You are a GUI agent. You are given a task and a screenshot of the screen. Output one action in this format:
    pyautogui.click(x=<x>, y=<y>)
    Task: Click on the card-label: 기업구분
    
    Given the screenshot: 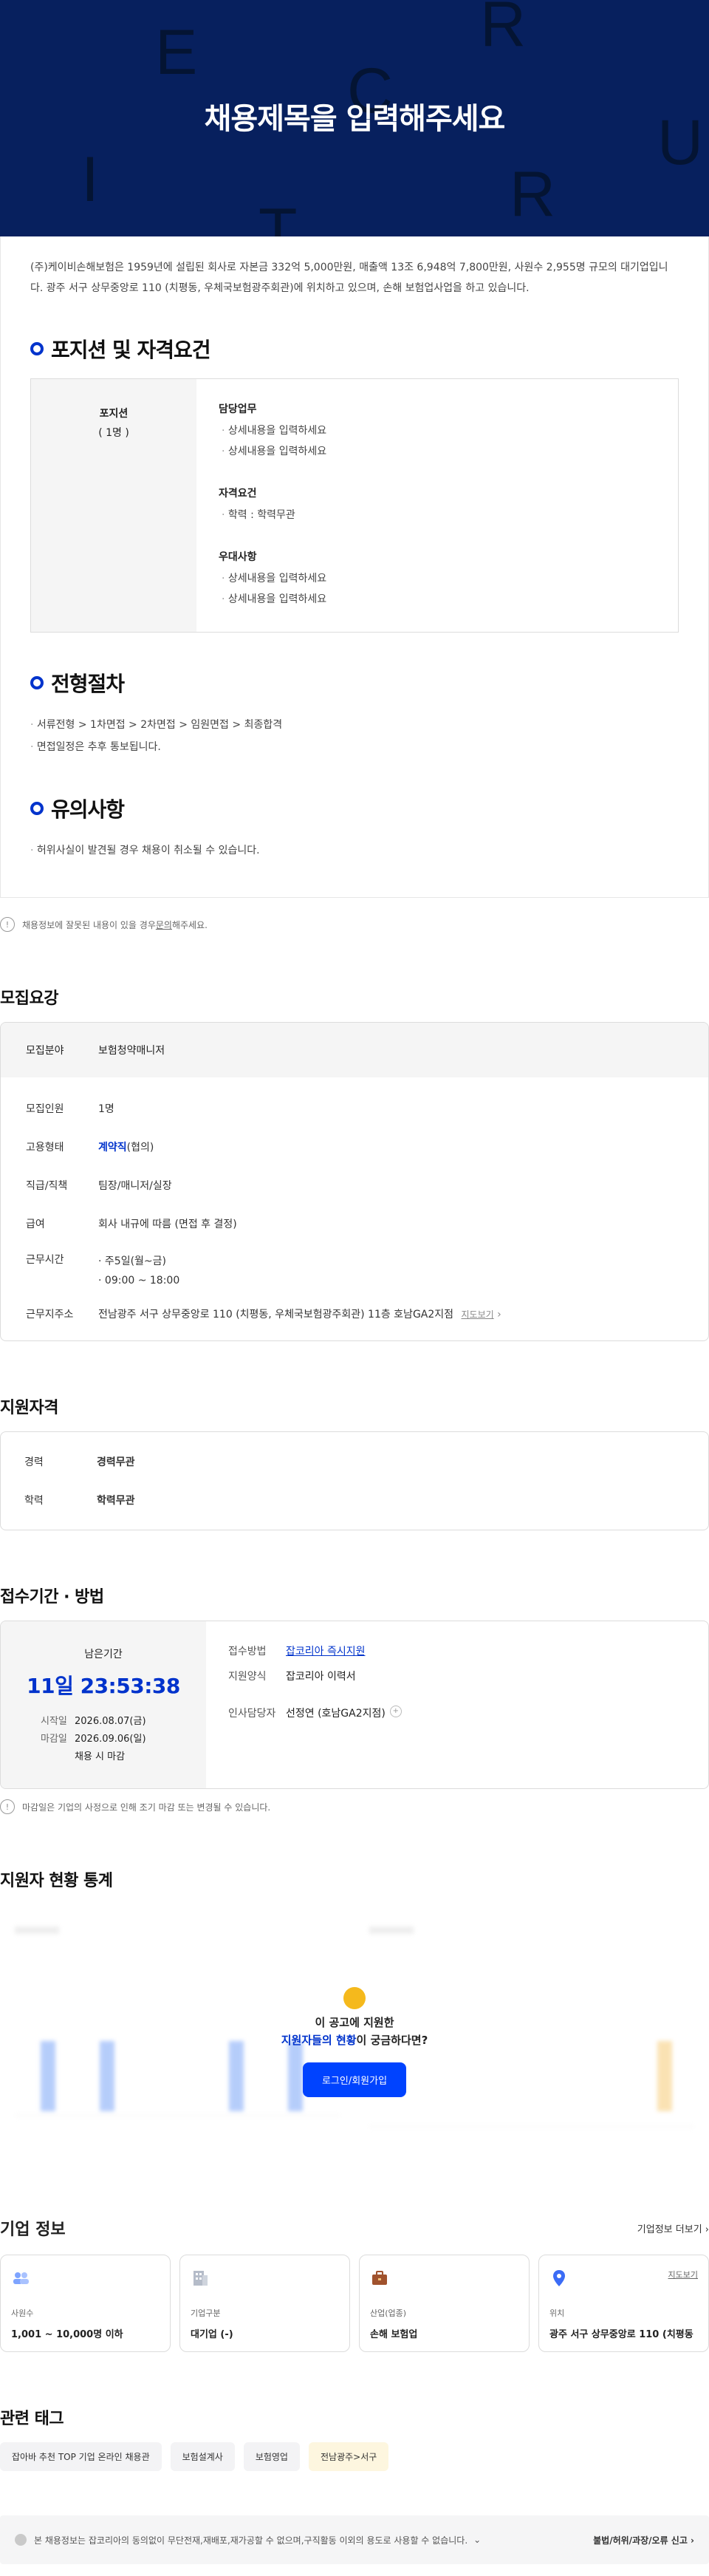 What is the action you would take?
    pyautogui.click(x=206, y=2313)
    